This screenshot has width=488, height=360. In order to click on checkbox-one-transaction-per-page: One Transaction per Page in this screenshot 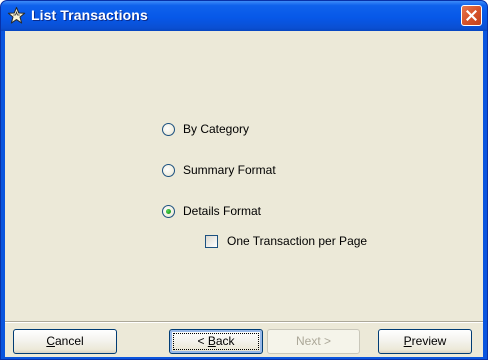, I will do `click(286, 241)`.